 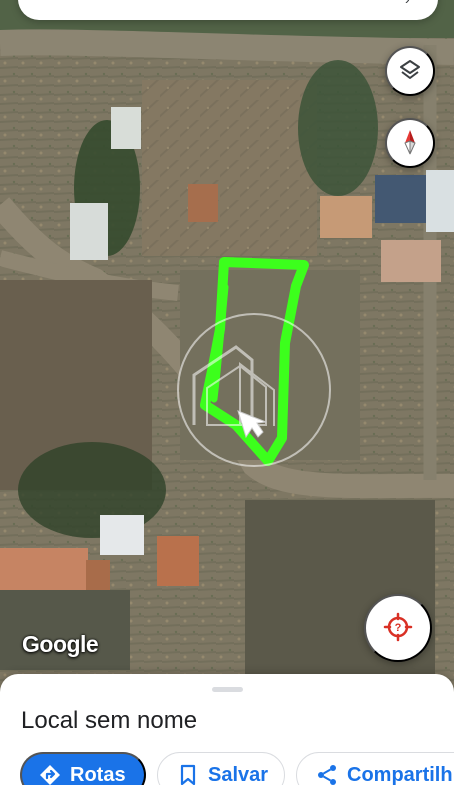 I want to click on drag-handle, so click(x=227, y=689).